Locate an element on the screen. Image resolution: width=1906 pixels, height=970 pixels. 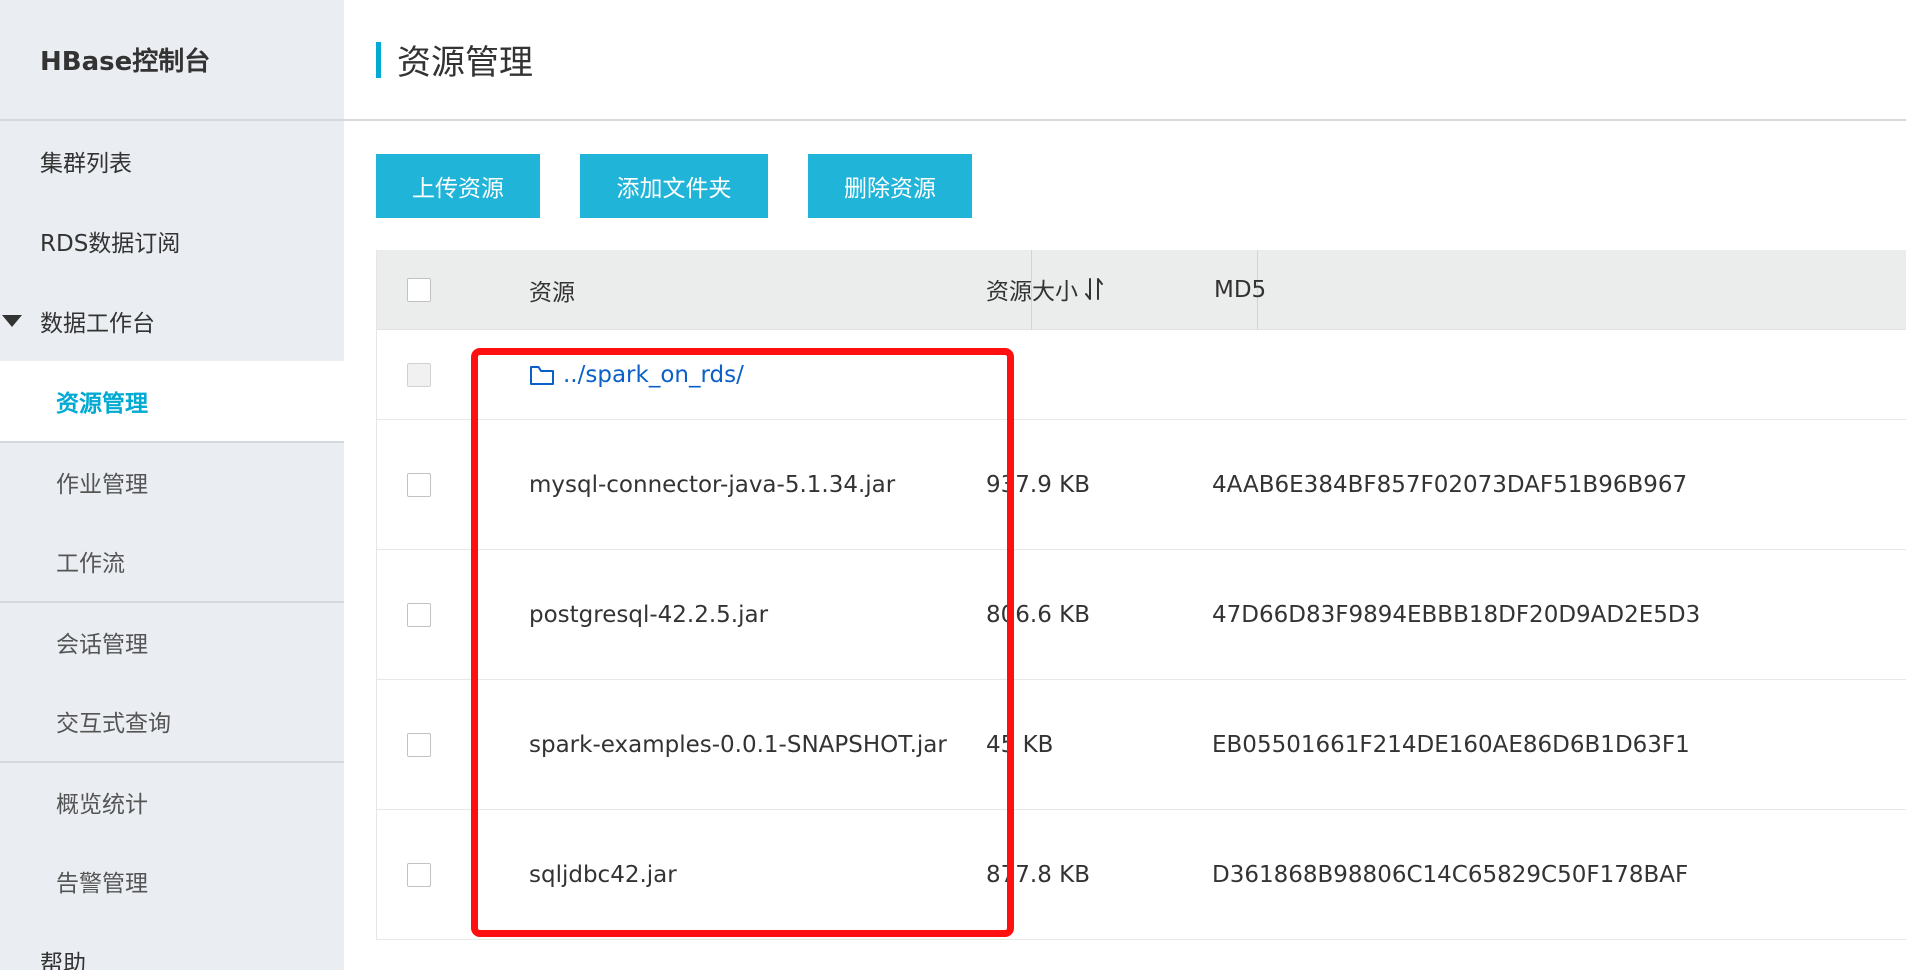
parent-folder-link: ../spark_on_rds/ is located at coordinates (636, 375).